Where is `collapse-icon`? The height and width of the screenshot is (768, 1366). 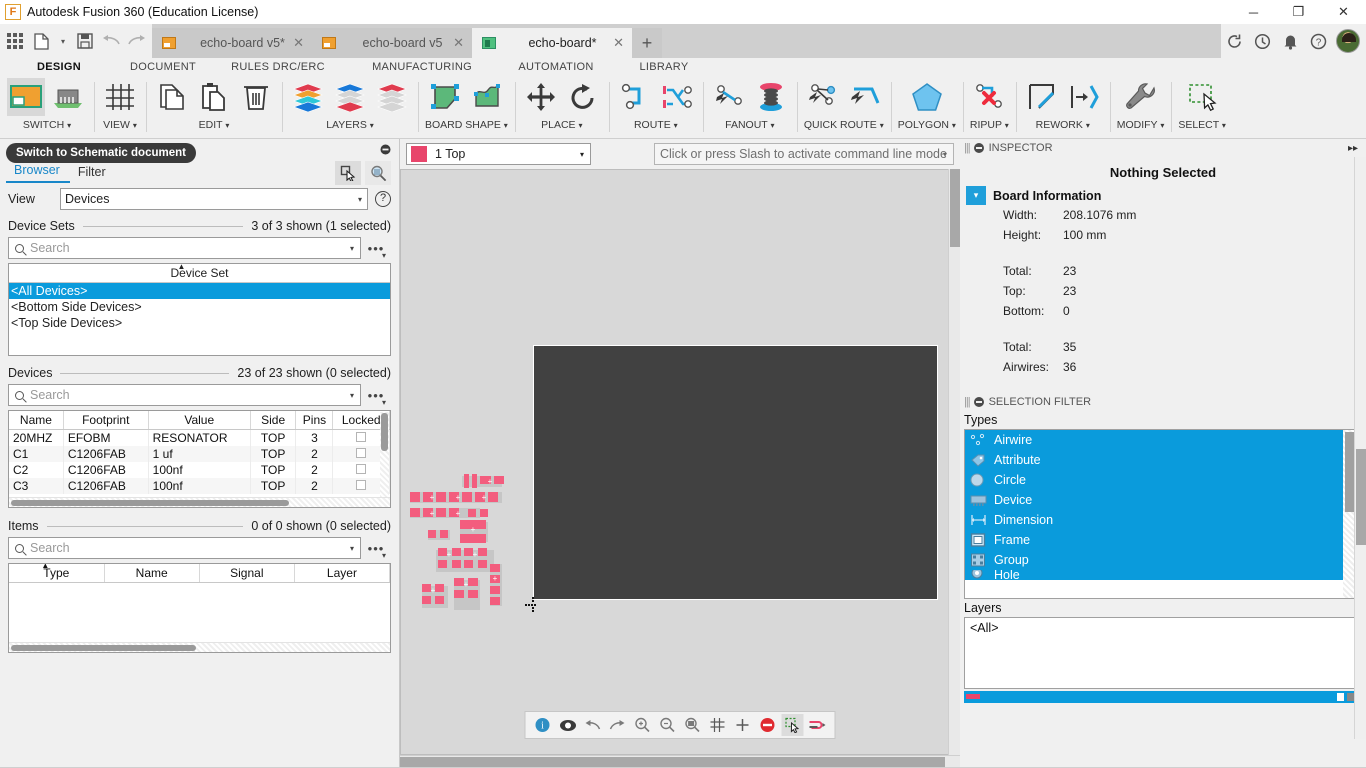 collapse-icon is located at coordinates (978, 402).